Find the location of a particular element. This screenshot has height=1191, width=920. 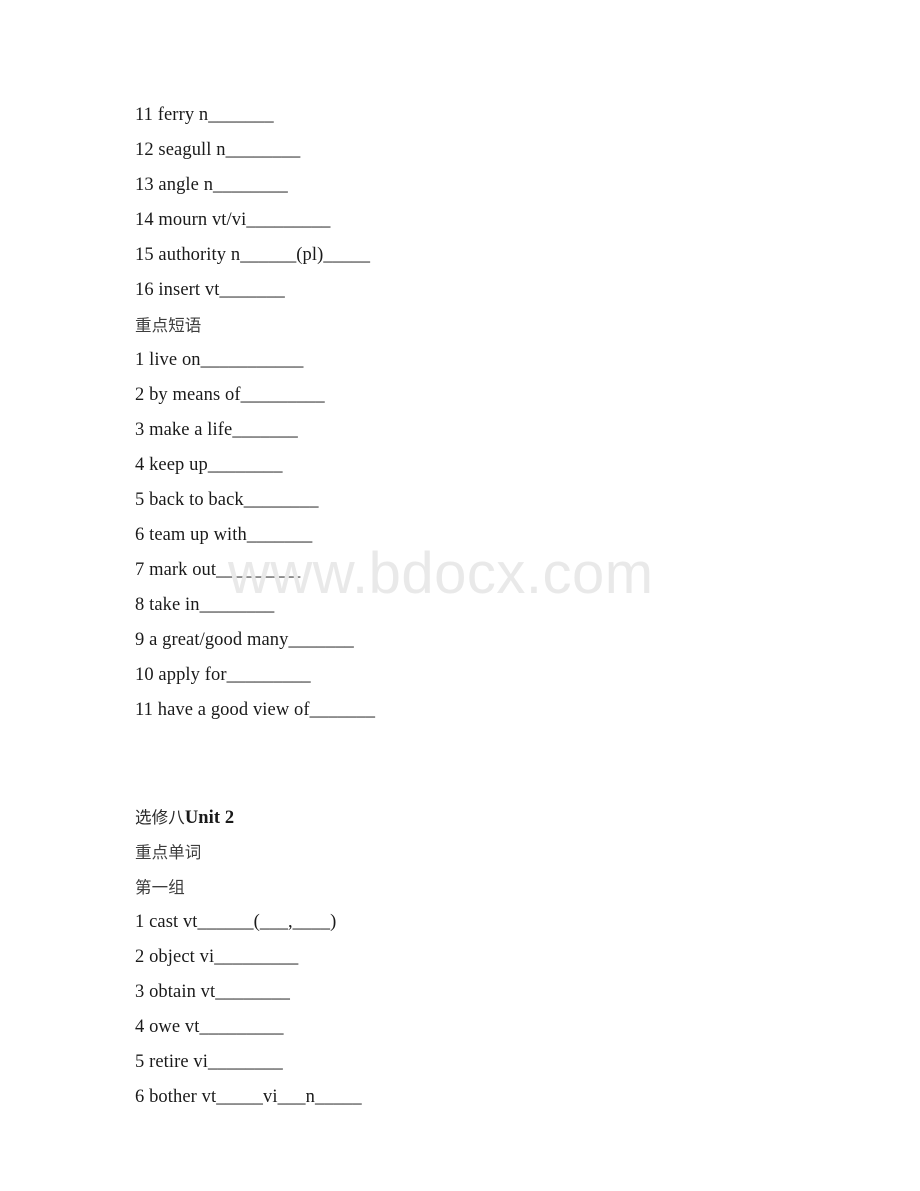

phrase-item: 5 back to back________ is located at coordinates (227, 500).